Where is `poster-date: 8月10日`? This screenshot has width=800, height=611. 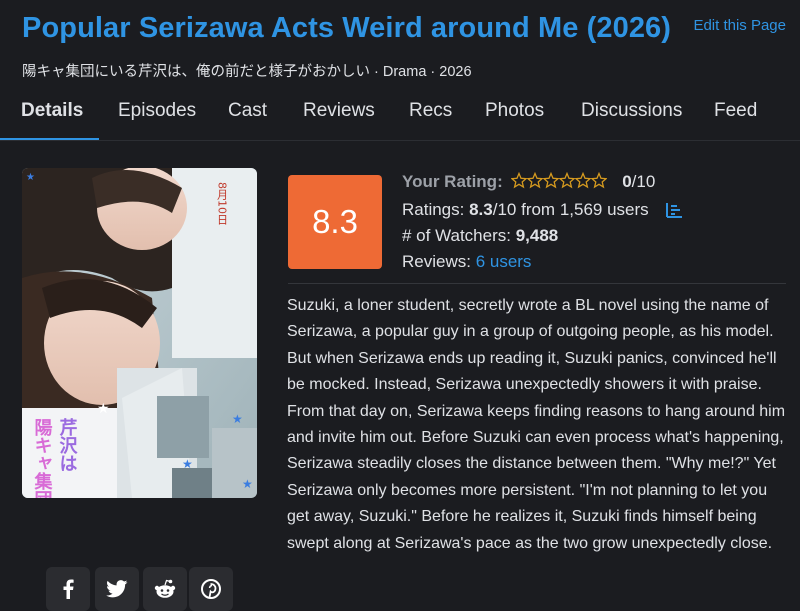 poster-date: 8月10日 is located at coordinates (222, 203).